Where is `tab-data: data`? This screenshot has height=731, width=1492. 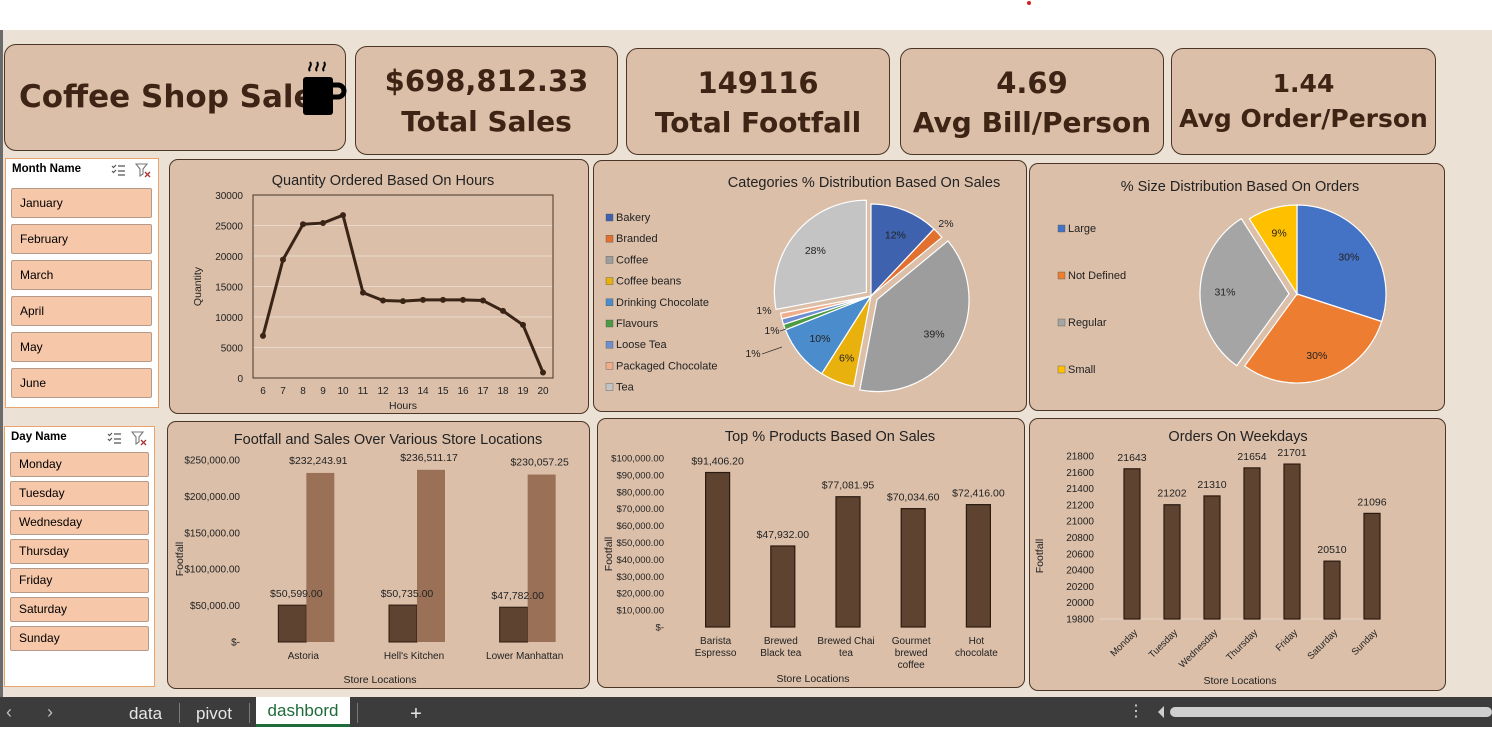 tab-data: data is located at coordinates (145, 712).